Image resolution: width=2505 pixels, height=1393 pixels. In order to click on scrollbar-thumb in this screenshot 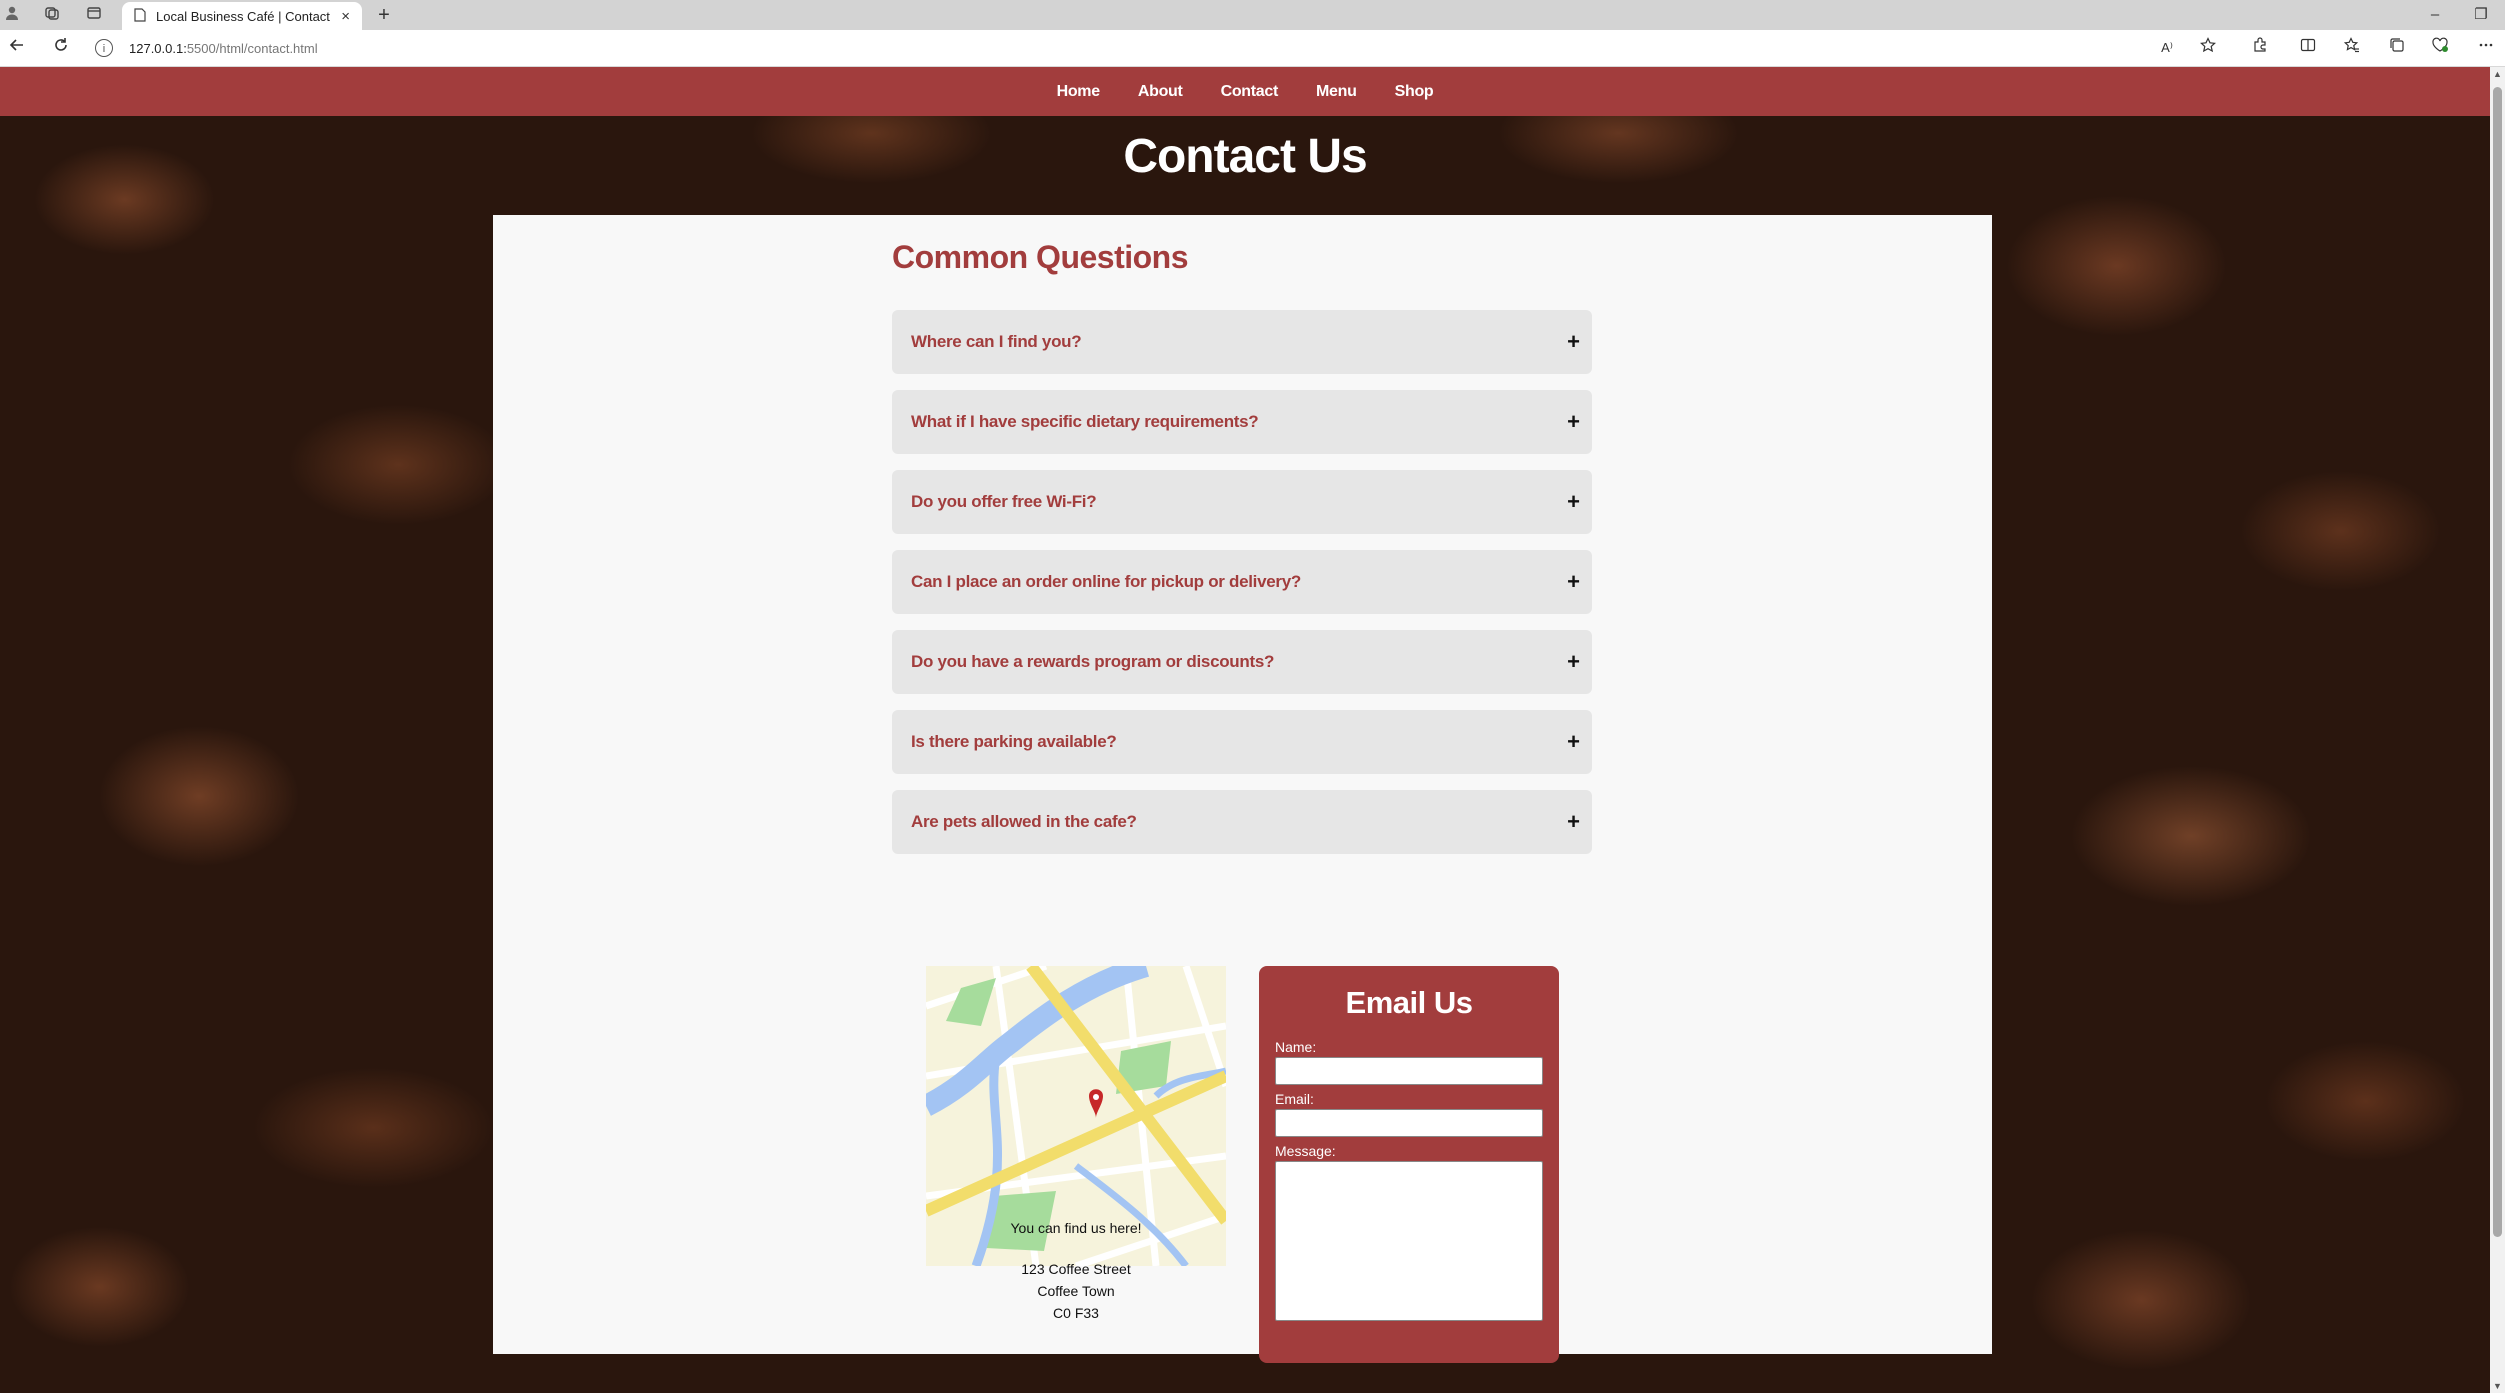, I will do `click(2497, 662)`.